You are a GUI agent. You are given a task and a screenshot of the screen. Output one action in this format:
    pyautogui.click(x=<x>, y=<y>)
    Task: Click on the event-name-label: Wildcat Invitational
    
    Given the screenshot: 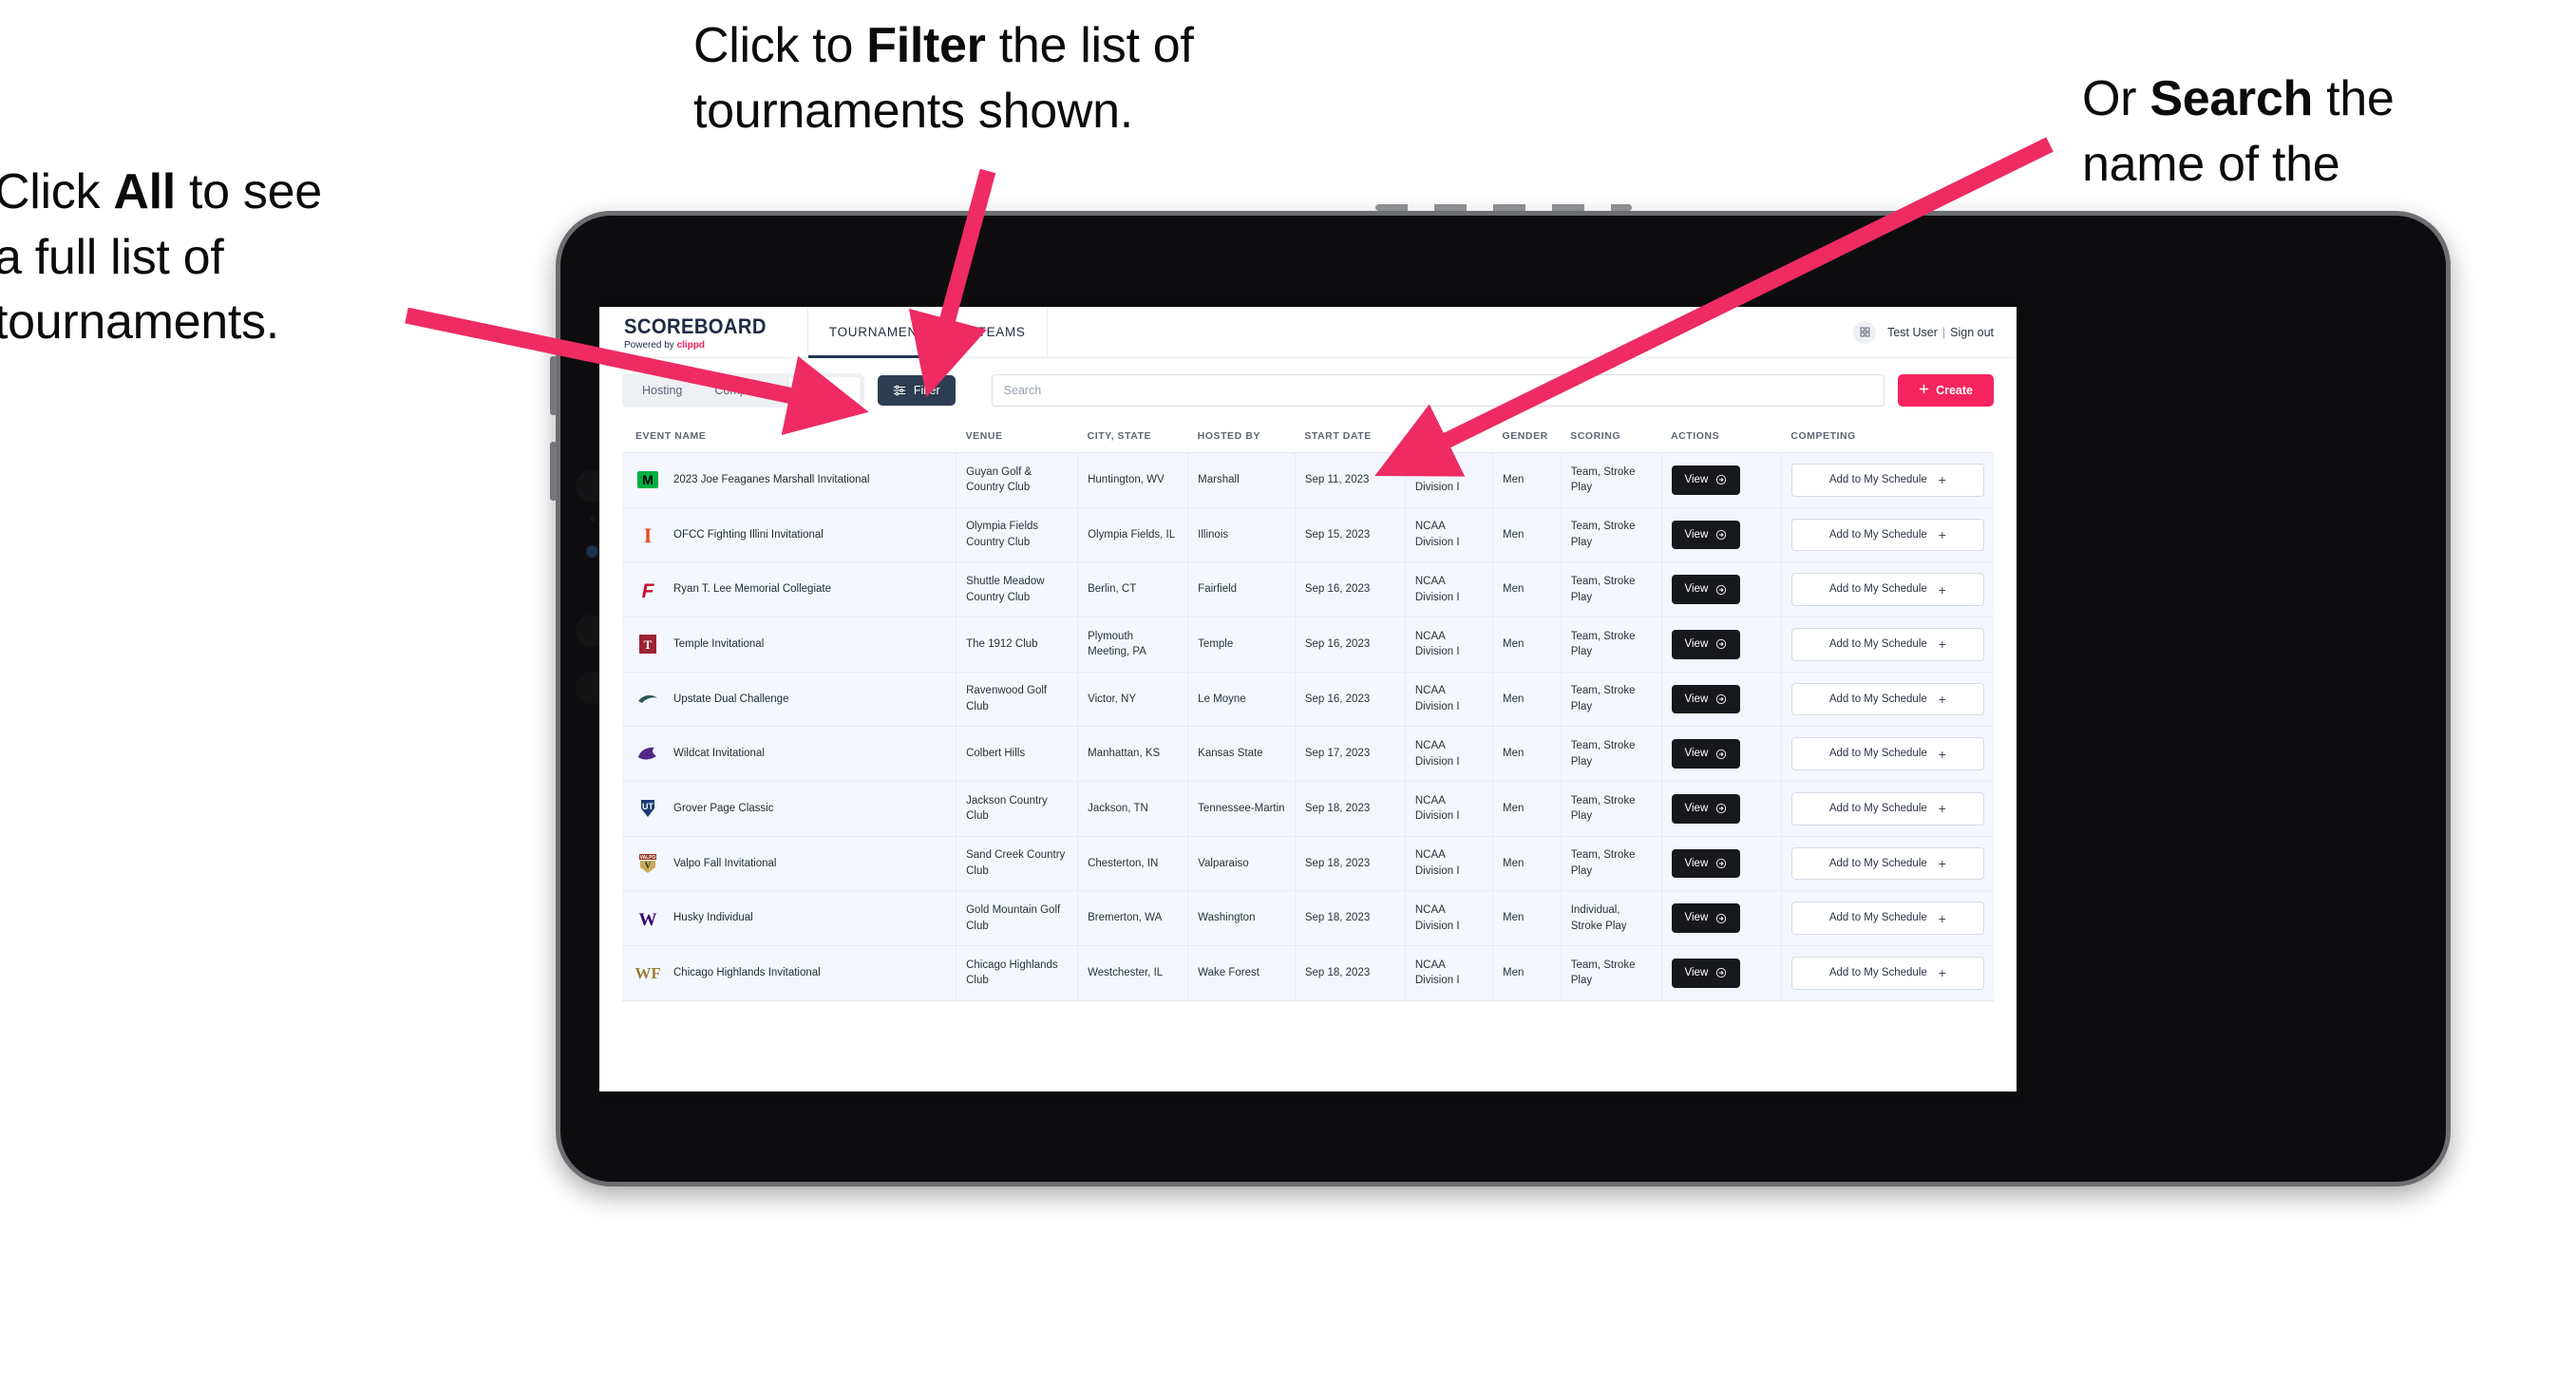 What is the action you would take?
    pyautogui.click(x=719, y=754)
    